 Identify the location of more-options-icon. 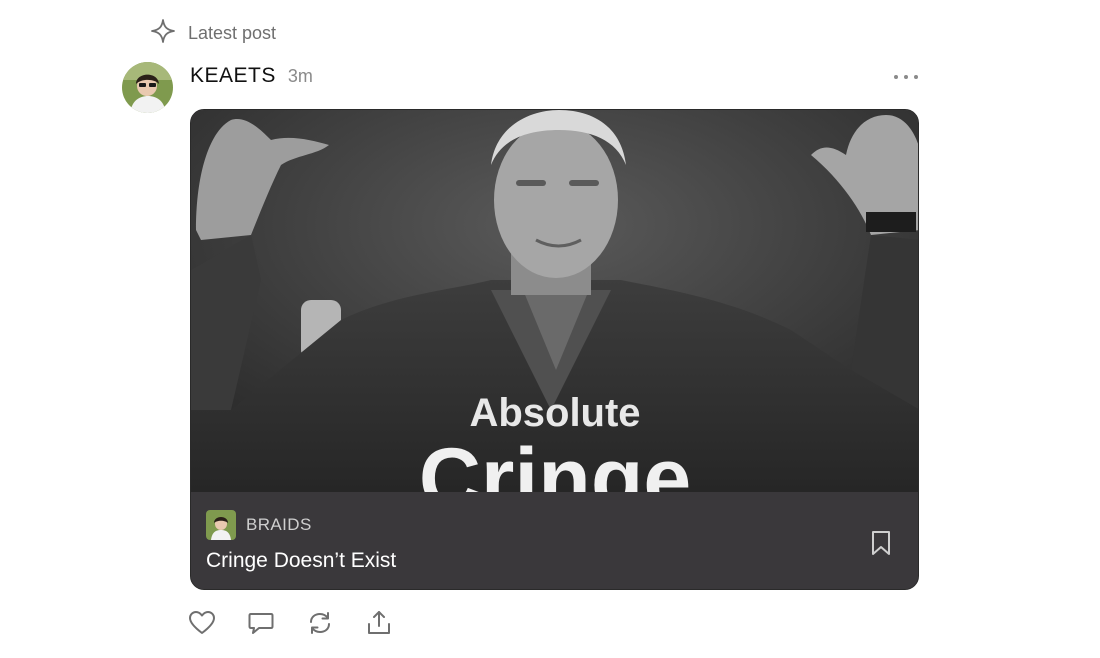
(906, 77).